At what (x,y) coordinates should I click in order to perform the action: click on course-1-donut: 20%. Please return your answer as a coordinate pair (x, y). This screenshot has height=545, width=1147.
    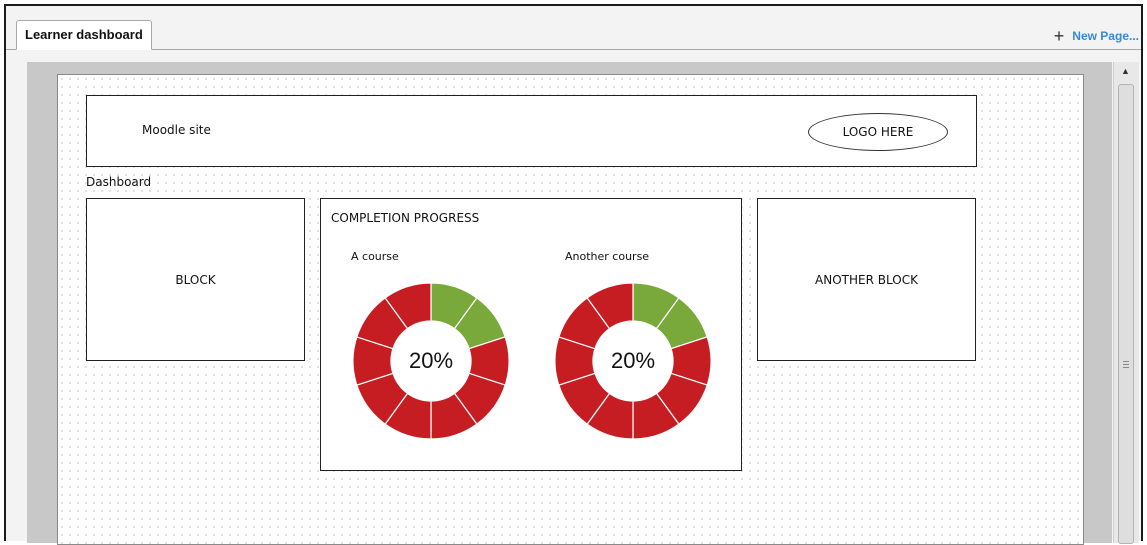
    Looking at the image, I should click on (431, 361).